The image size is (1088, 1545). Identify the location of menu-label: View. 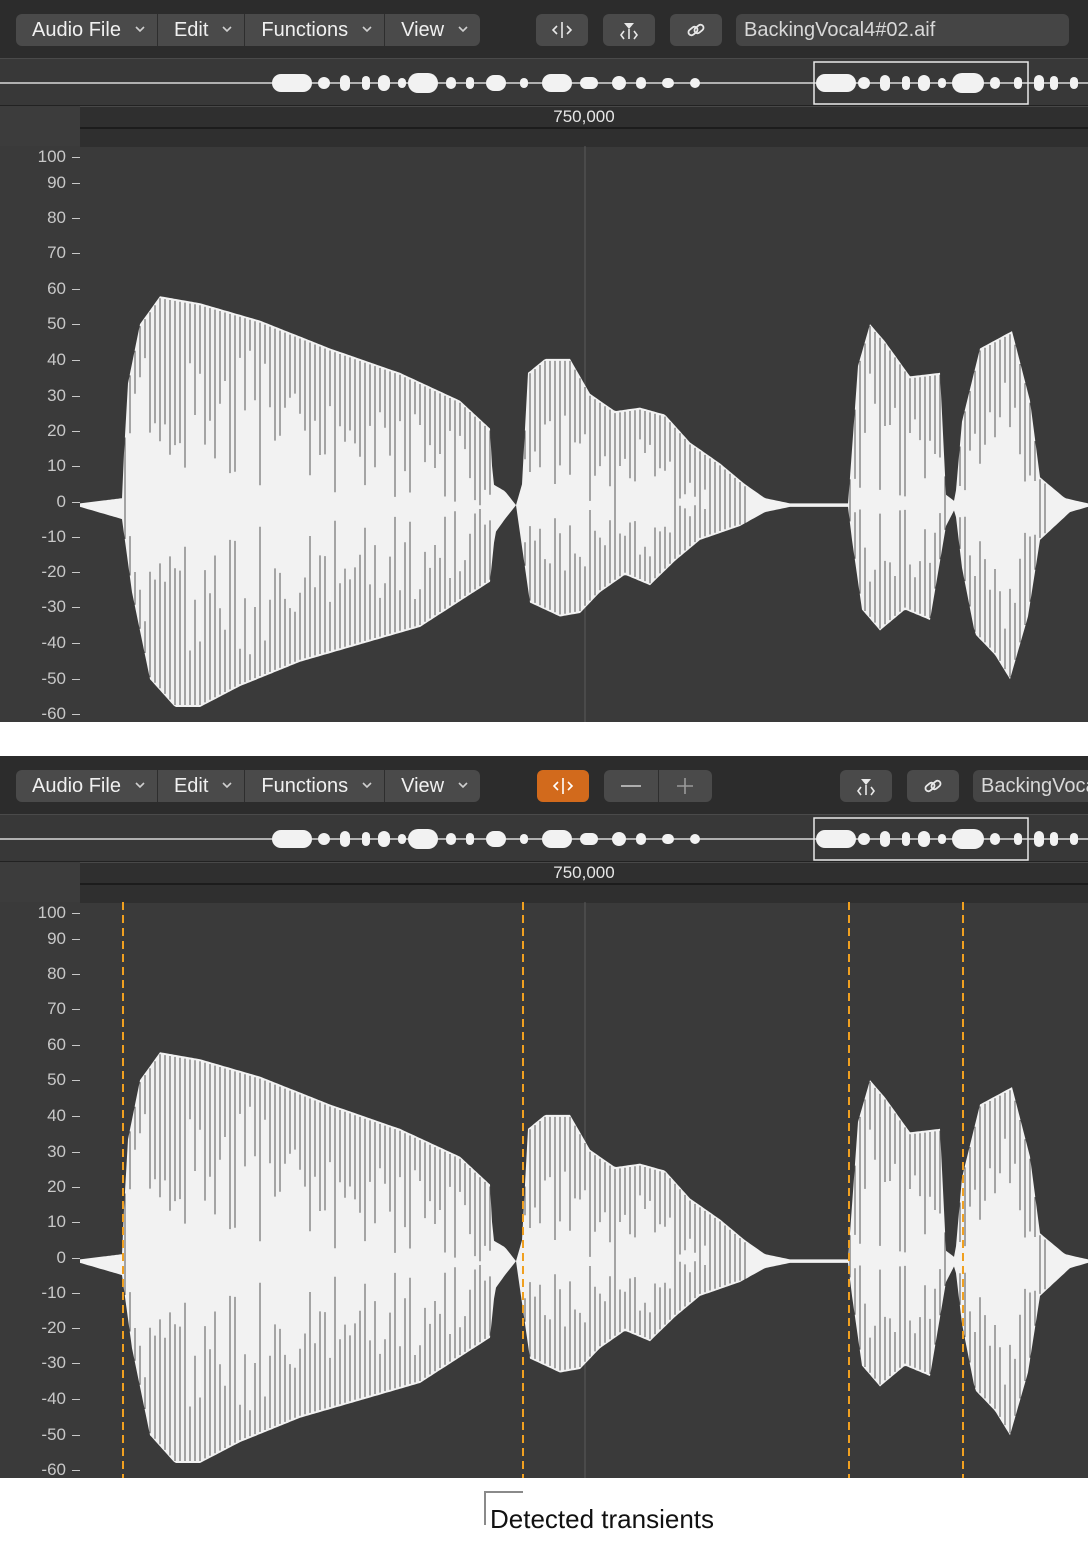
(423, 785).